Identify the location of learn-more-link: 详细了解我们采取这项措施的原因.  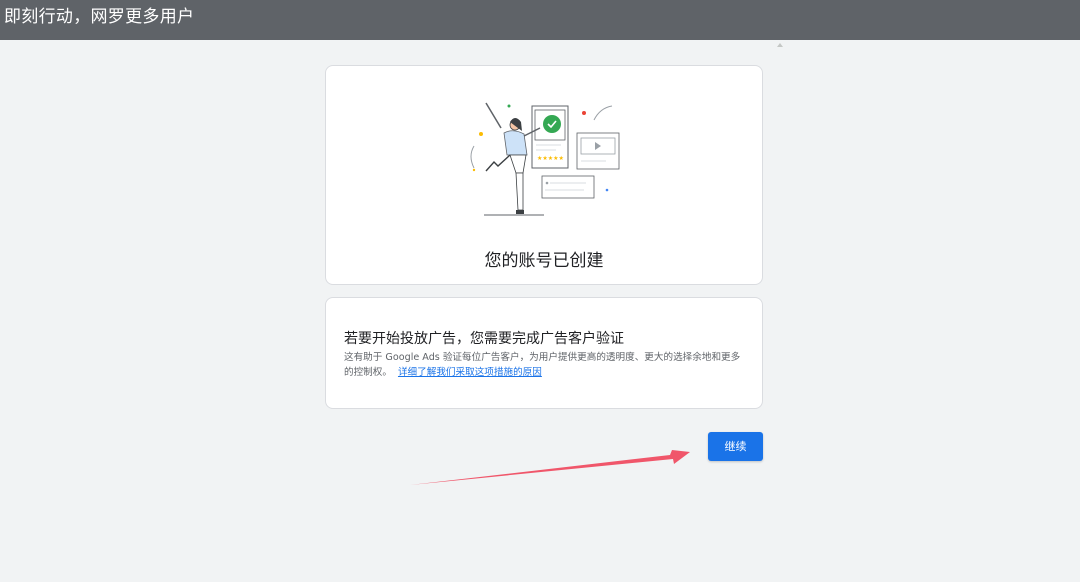
(470, 372).